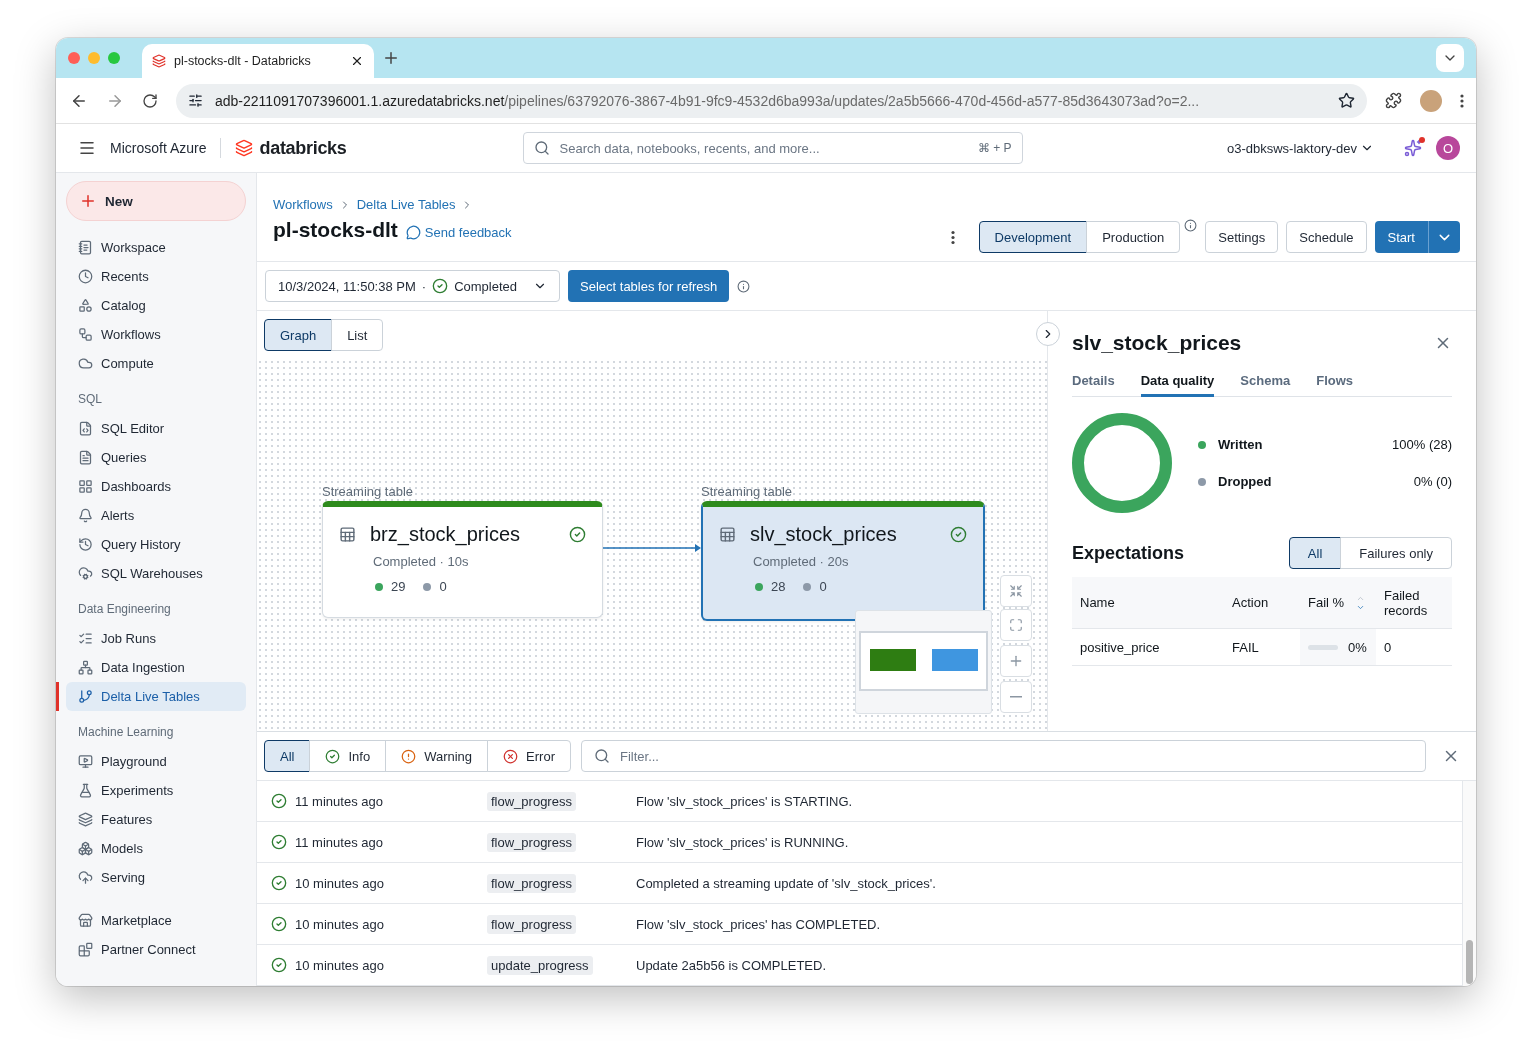  What do you see at coordinates (244, 148) in the screenshot?
I see `logo-icon` at bounding box center [244, 148].